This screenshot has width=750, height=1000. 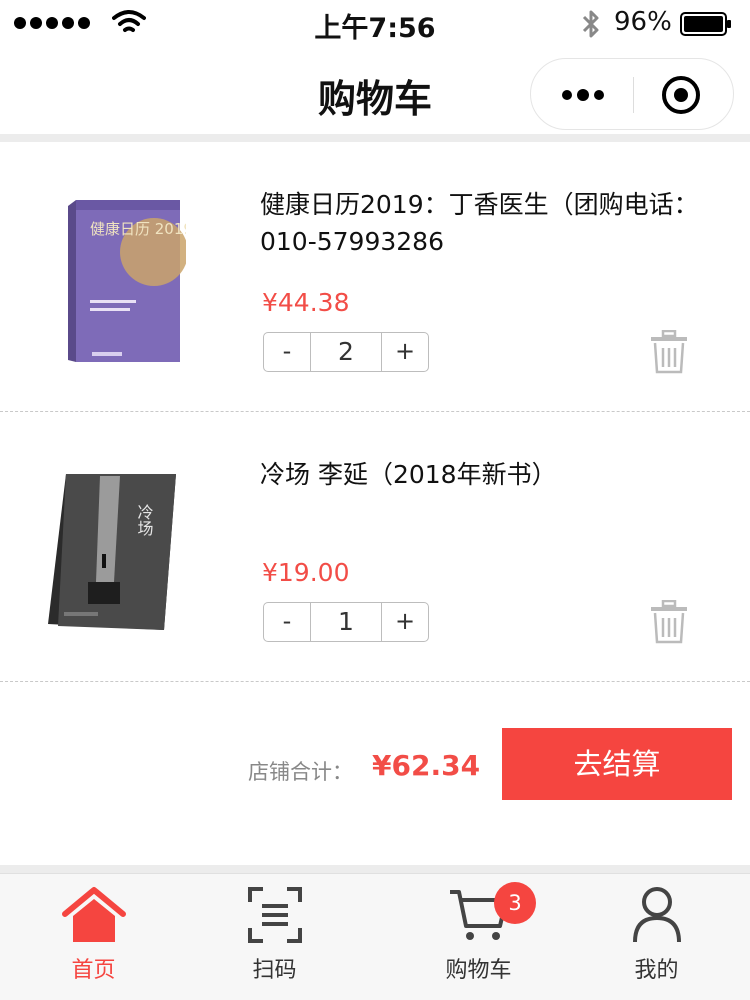 I want to click on tab-profile: 我的, so click(x=656, y=934).